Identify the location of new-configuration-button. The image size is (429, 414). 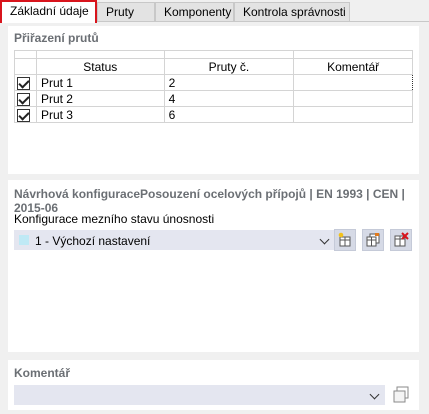
(345, 240).